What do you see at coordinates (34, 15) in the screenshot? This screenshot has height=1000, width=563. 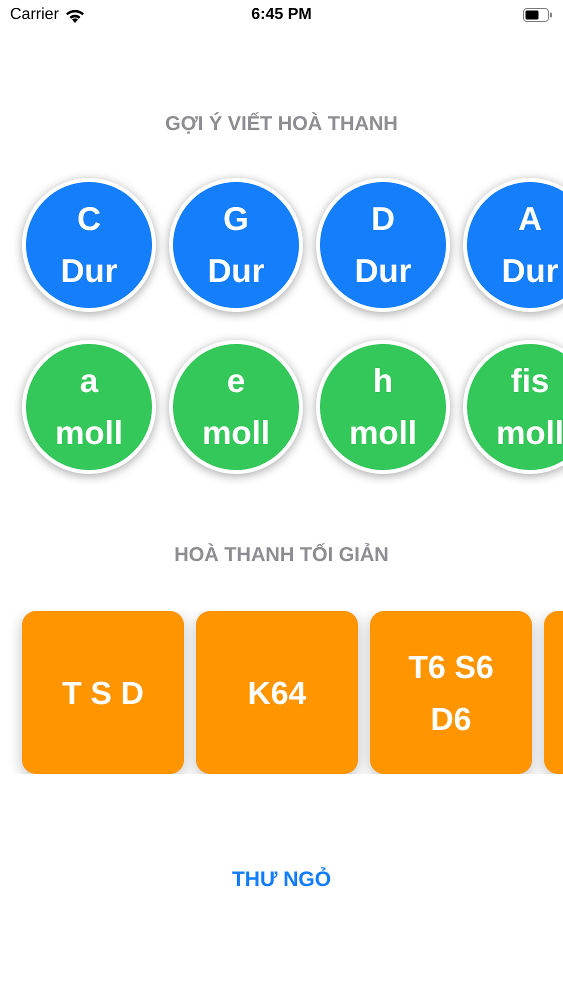 I see `carrier-label: Carrier` at bounding box center [34, 15].